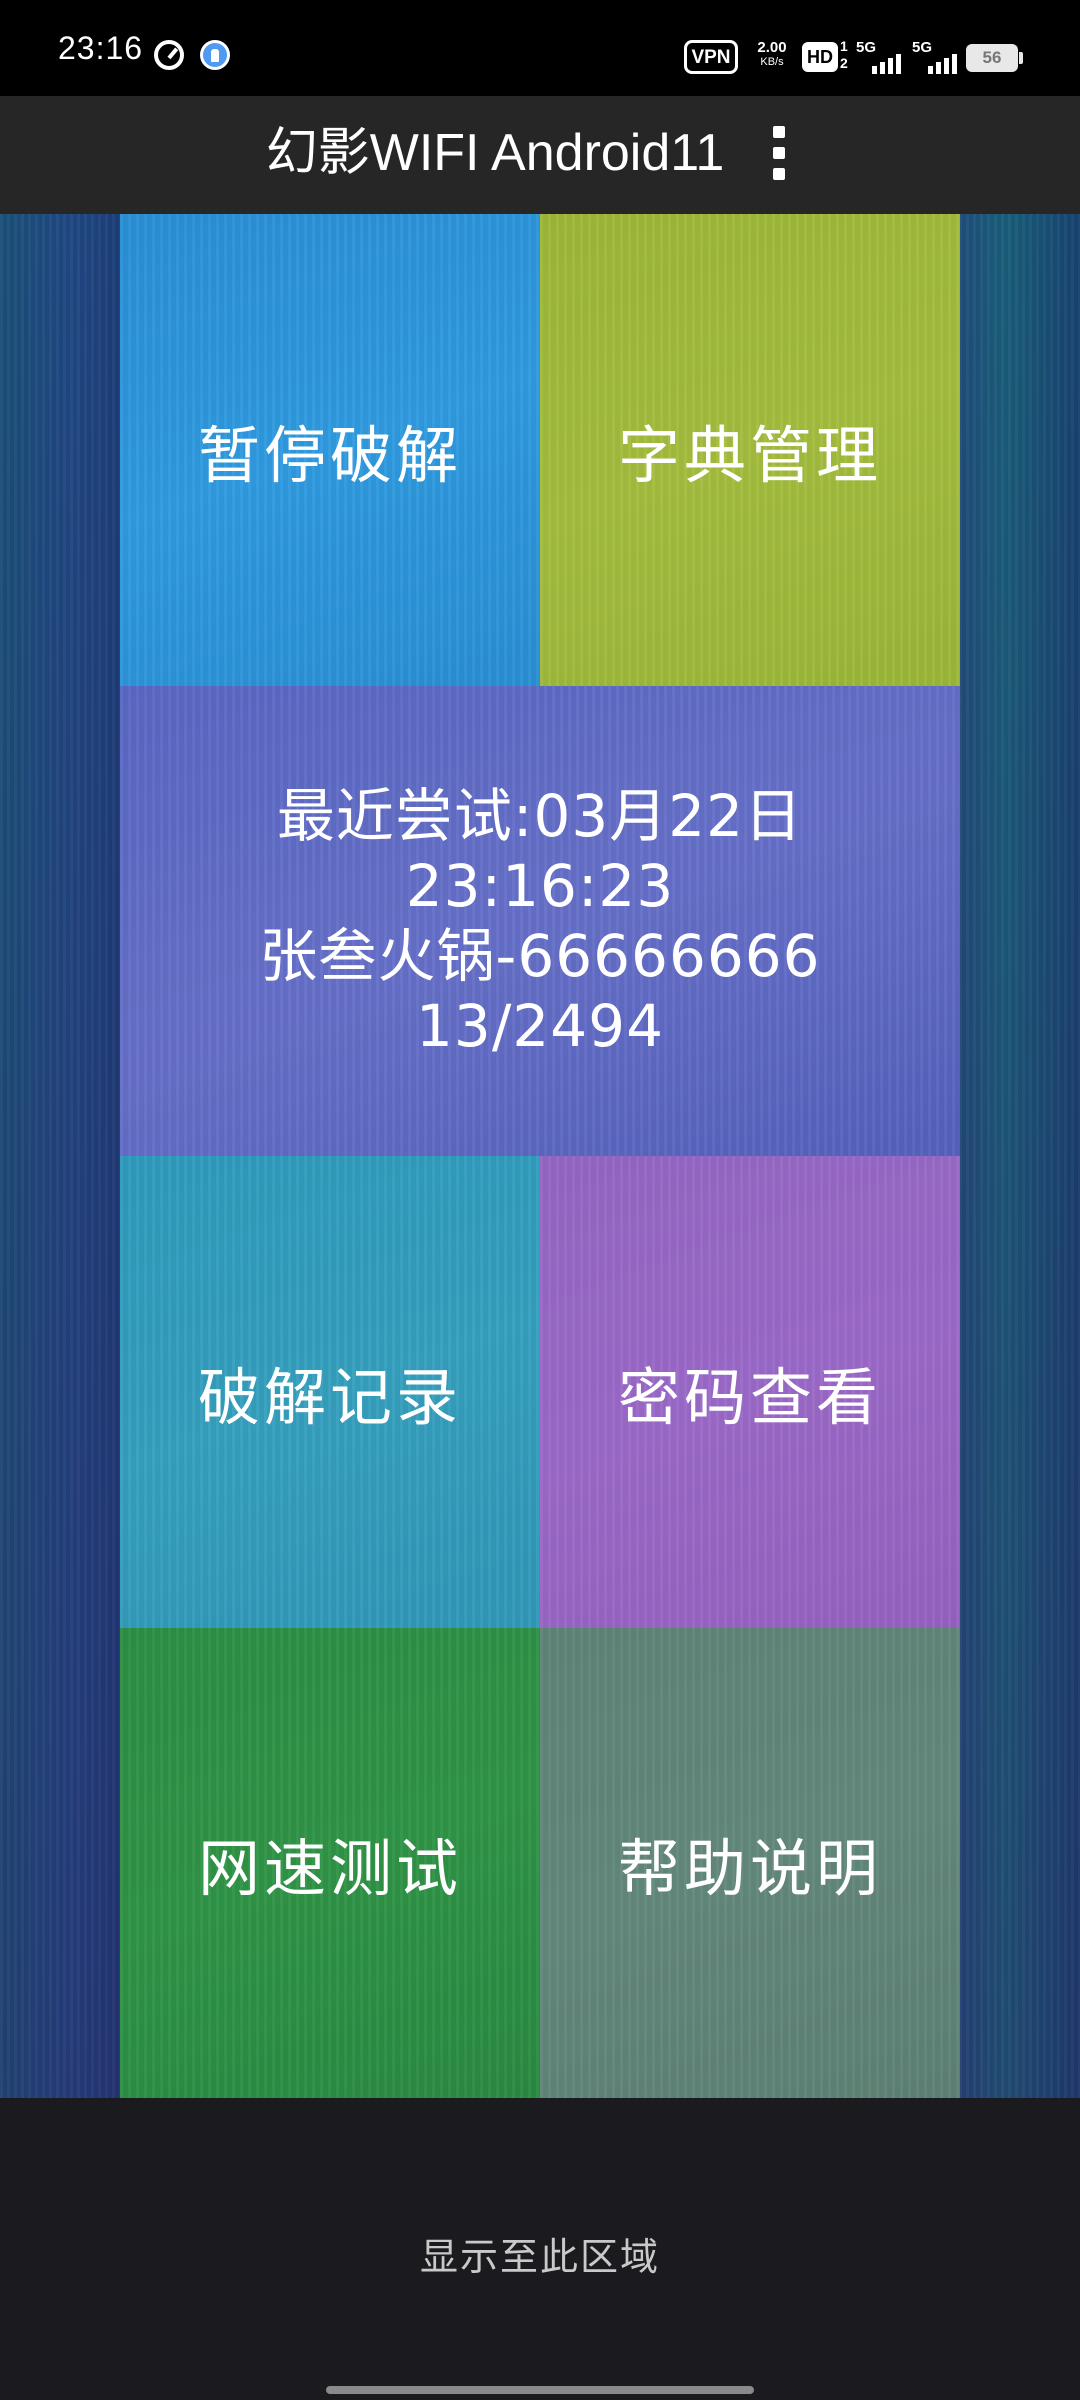  What do you see at coordinates (215, 55) in the screenshot?
I see `app-notification-icon` at bounding box center [215, 55].